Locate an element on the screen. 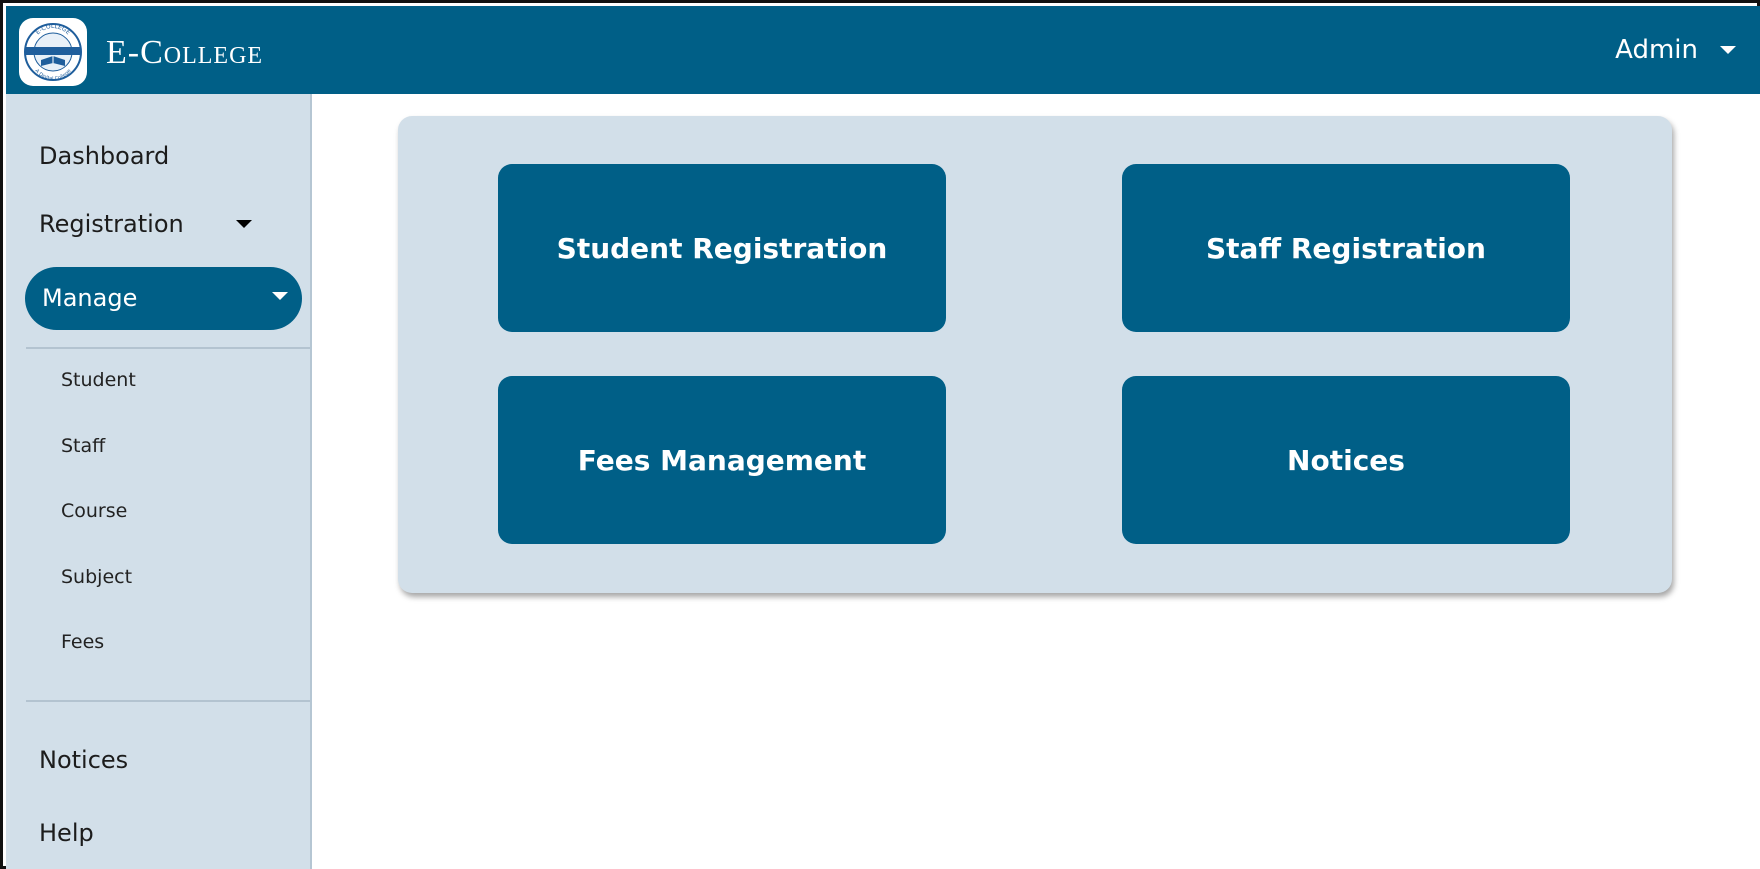  student-registration-button: Student Registration is located at coordinates (722, 248).